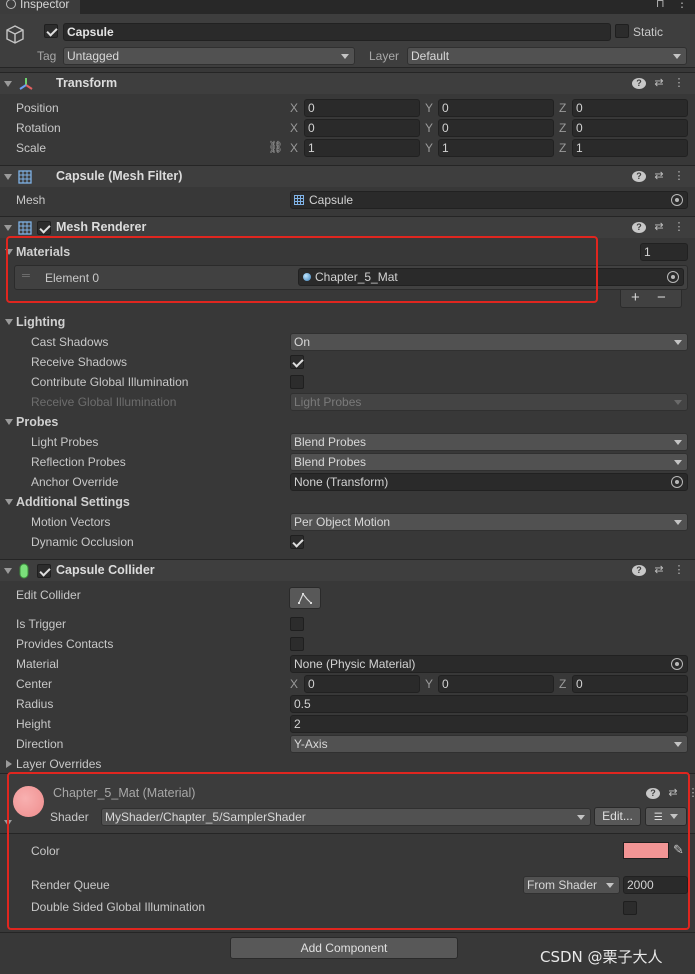 The height and width of the screenshot is (974, 695). I want to click on capsule-collider-enabled-toggle, so click(44, 571).